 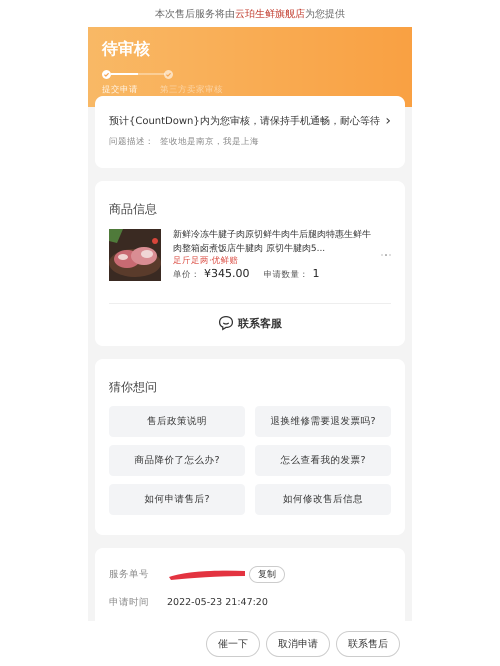 I want to click on provider-notice: 本次售后服务将由云珀生鲜旗舰店为您提供, so click(x=250, y=15).